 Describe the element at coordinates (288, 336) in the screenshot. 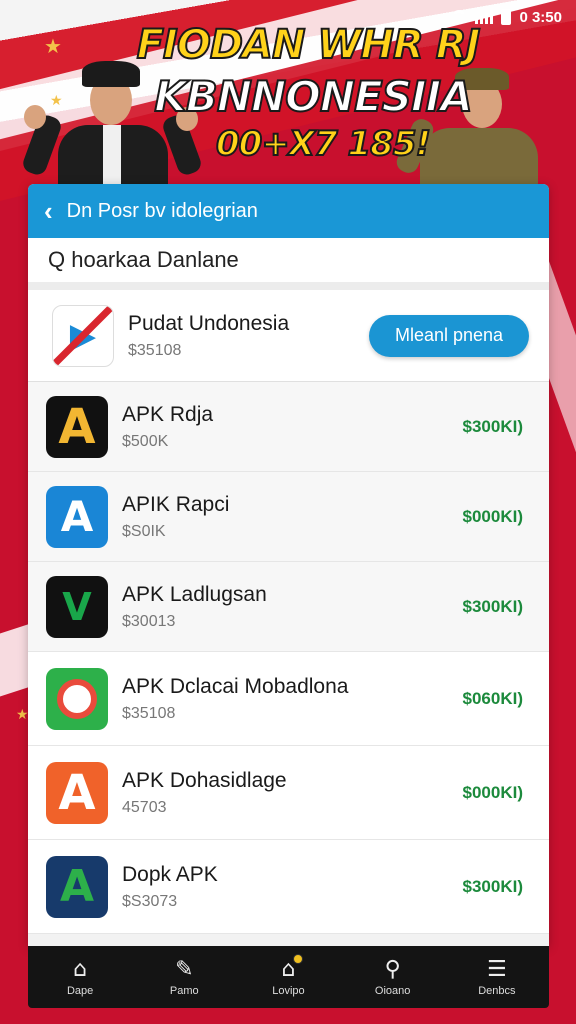

I see `featured-app: ▶ Pudat Undonesia $35108 Mleanl pnena` at that location.